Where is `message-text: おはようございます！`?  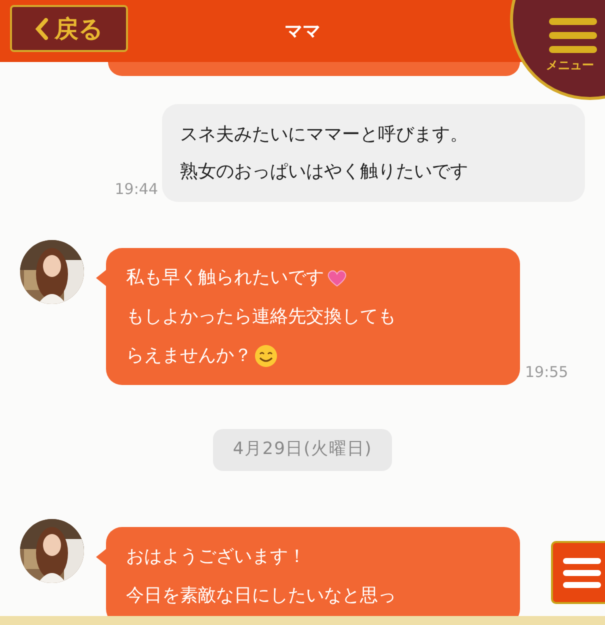
message-text: おはようございます！ is located at coordinates (216, 556).